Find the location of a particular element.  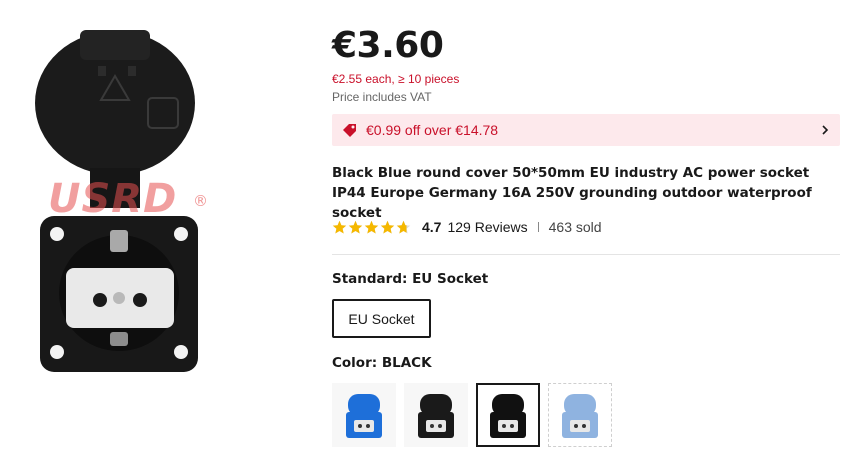

standard-option-eu-socket: EU Socket is located at coordinates (381, 318).